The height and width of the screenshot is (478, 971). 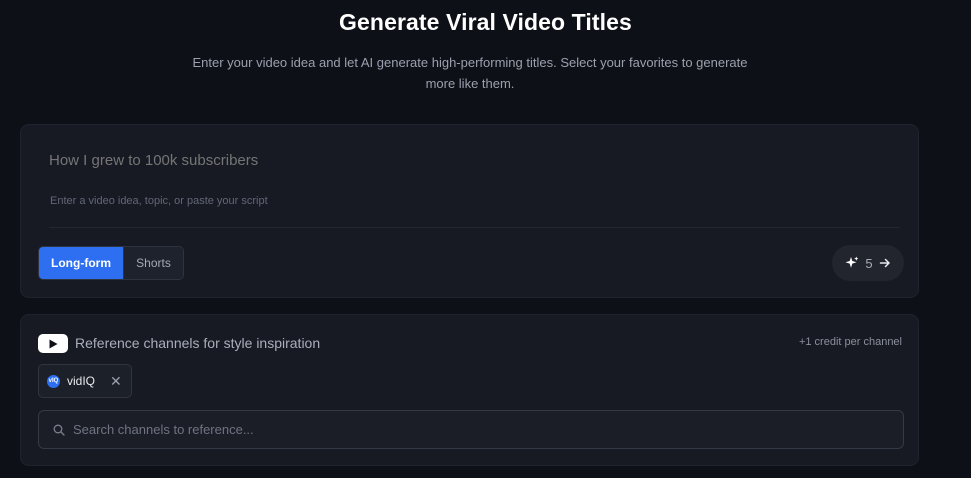 What do you see at coordinates (474, 227) in the screenshot?
I see `divider` at bounding box center [474, 227].